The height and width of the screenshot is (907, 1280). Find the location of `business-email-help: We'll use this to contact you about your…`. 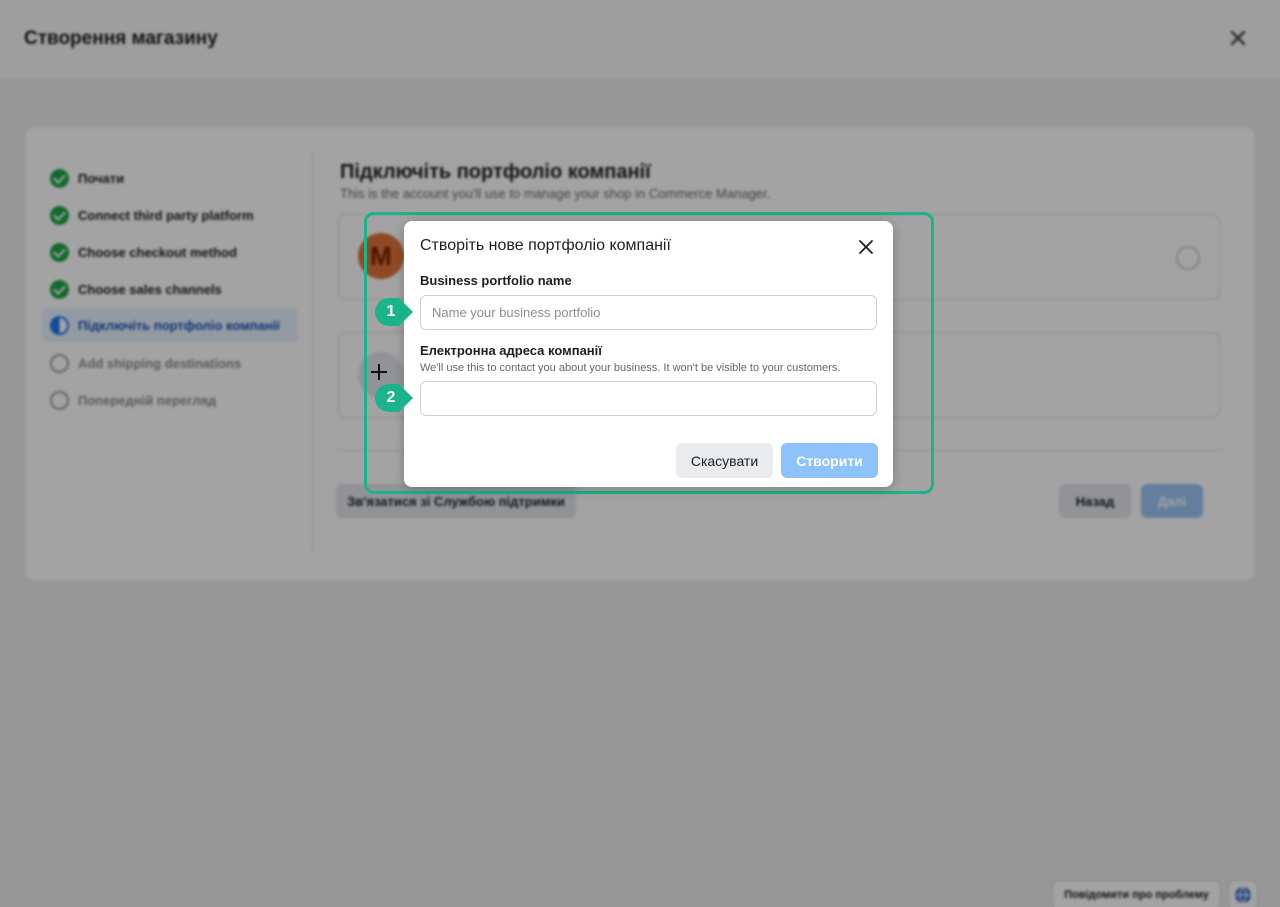

business-email-help: We'll use this to contact you about your… is located at coordinates (630, 368).